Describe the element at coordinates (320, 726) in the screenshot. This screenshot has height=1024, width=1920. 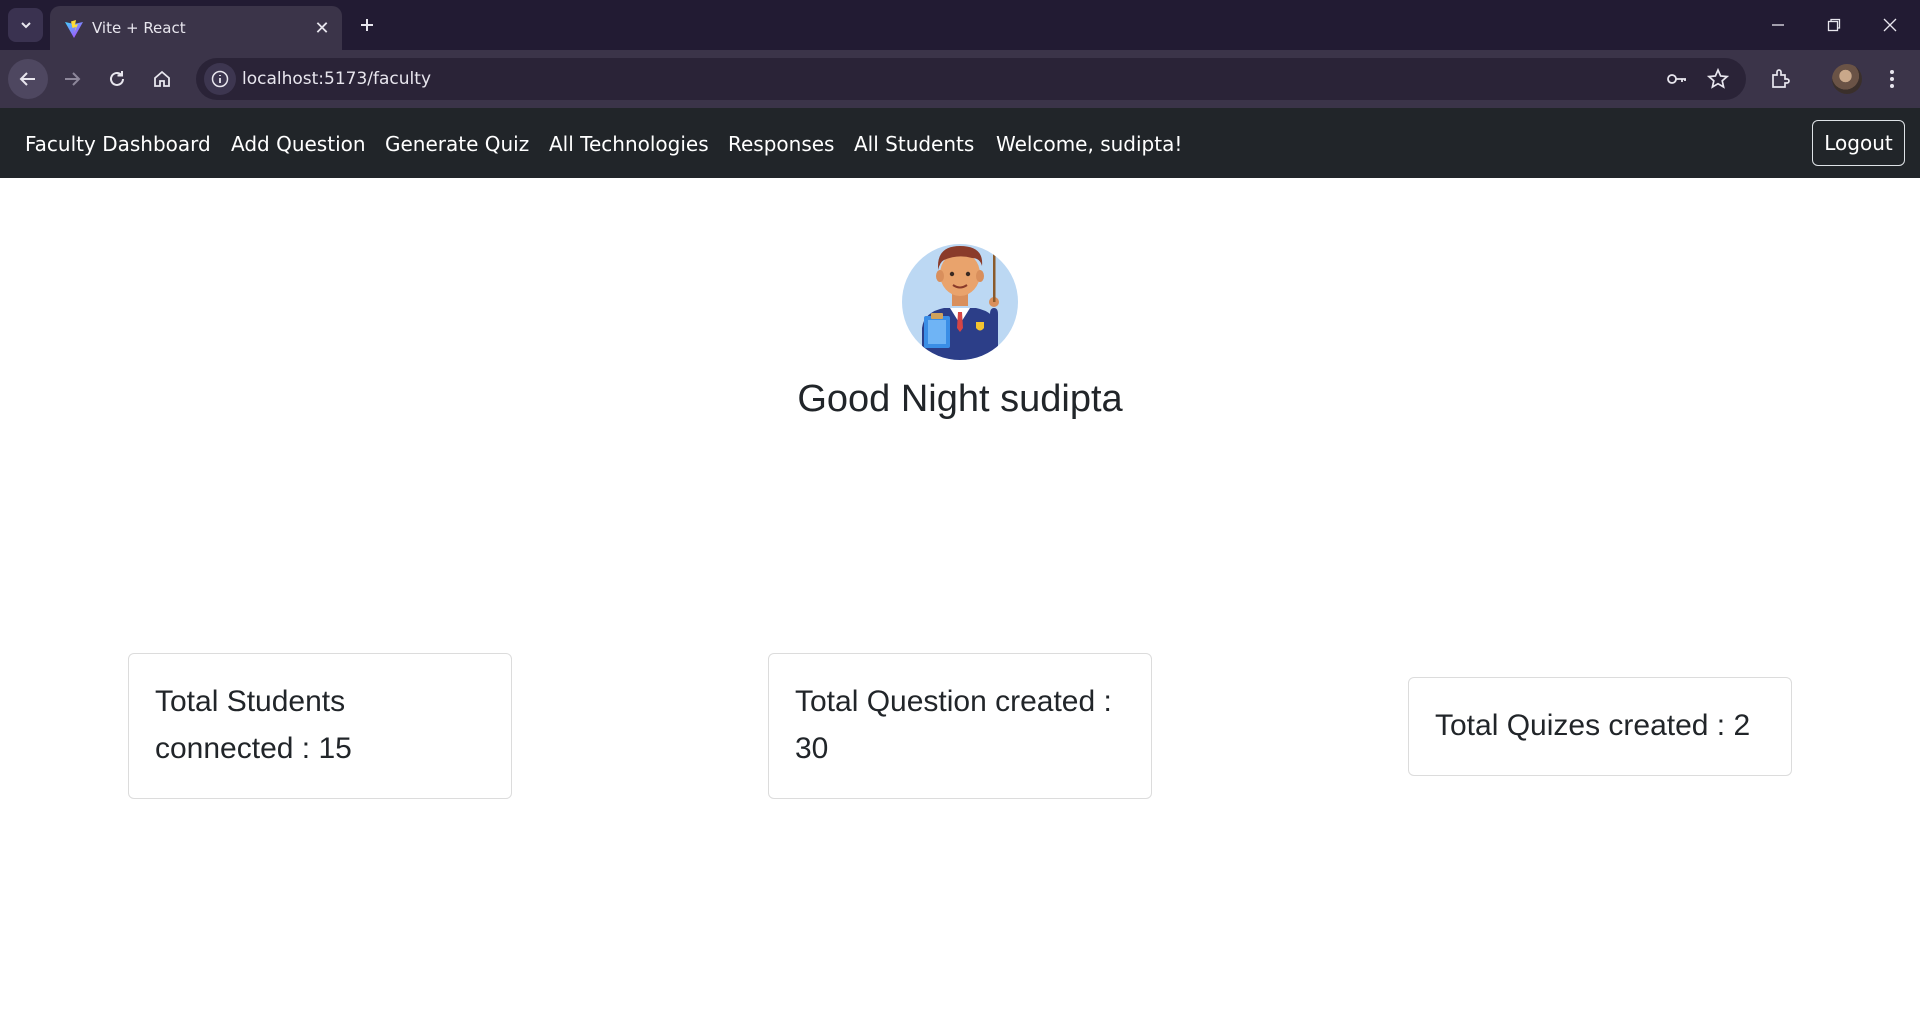
I see `stat-card-students: Total Students connected : 15` at that location.